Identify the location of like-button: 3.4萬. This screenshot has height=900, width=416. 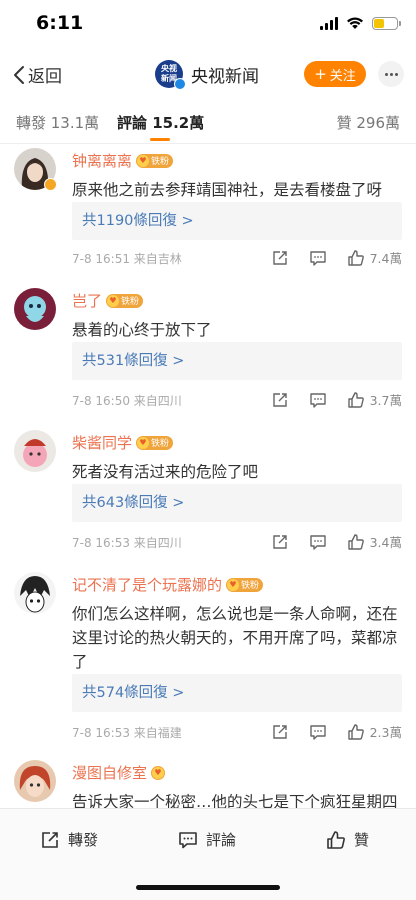
(374, 541).